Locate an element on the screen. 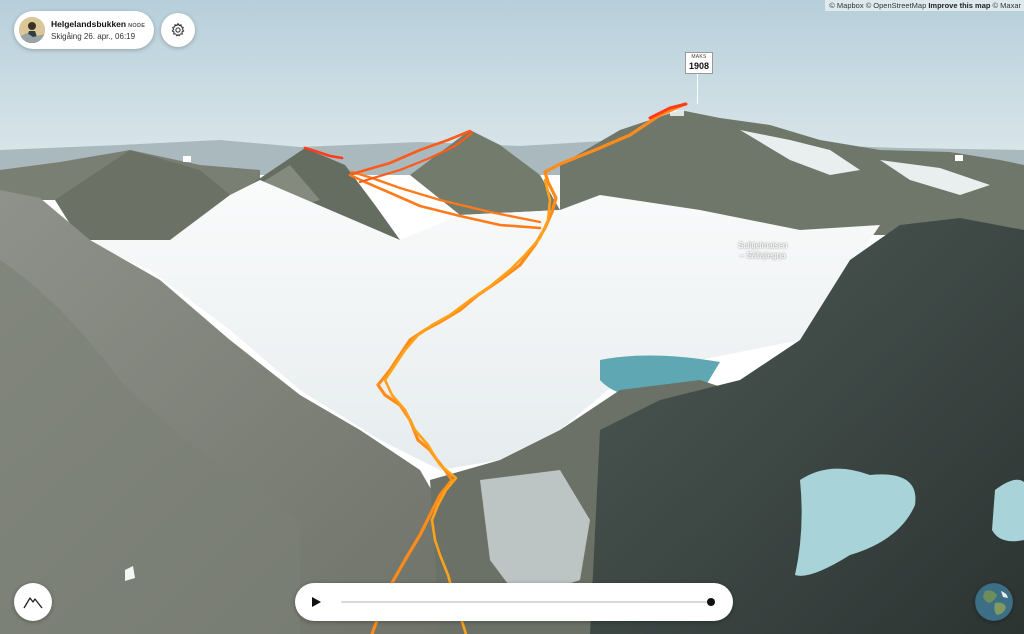 The width and height of the screenshot is (1024, 634). settings-button is located at coordinates (178, 30).